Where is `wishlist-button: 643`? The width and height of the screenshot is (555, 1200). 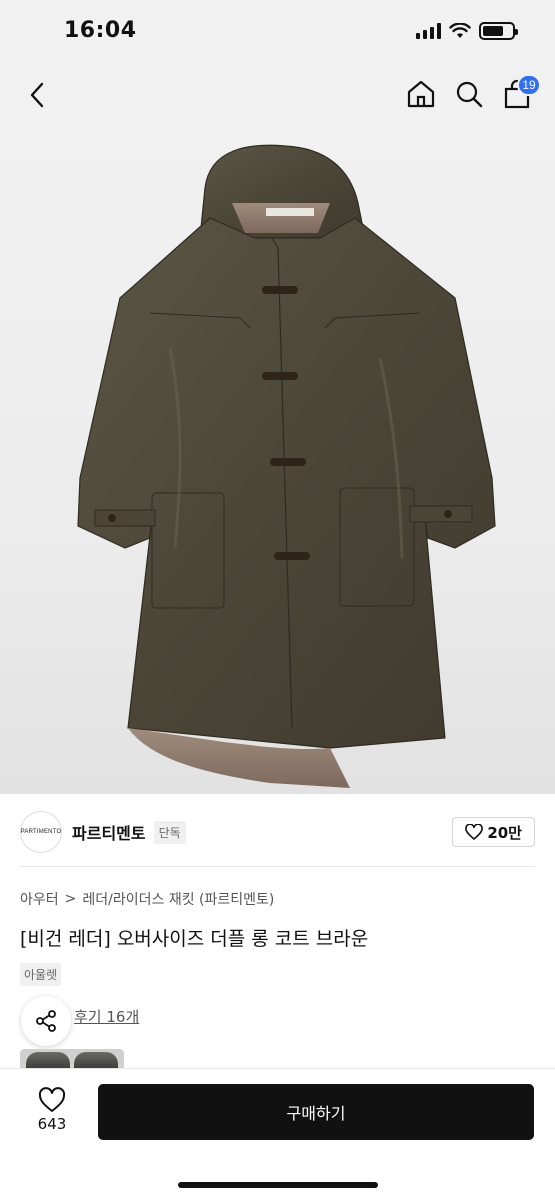 wishlist-button: 643 is located at coordinates (52, 1110).